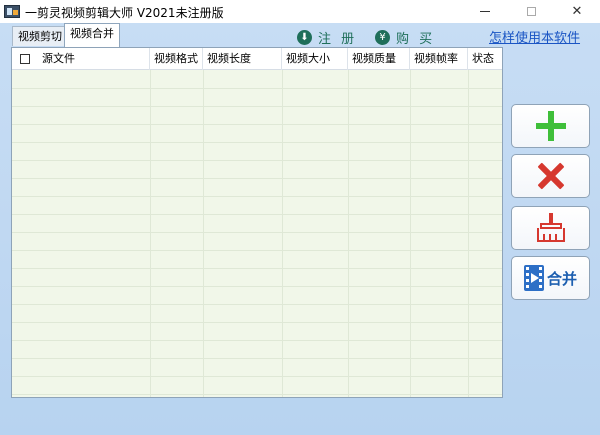  Describe the element at coordinates (124, 13) in the screenshot. I see `window-title: 一剪灵视频剪辑大师 V2021未注册版` at that location.